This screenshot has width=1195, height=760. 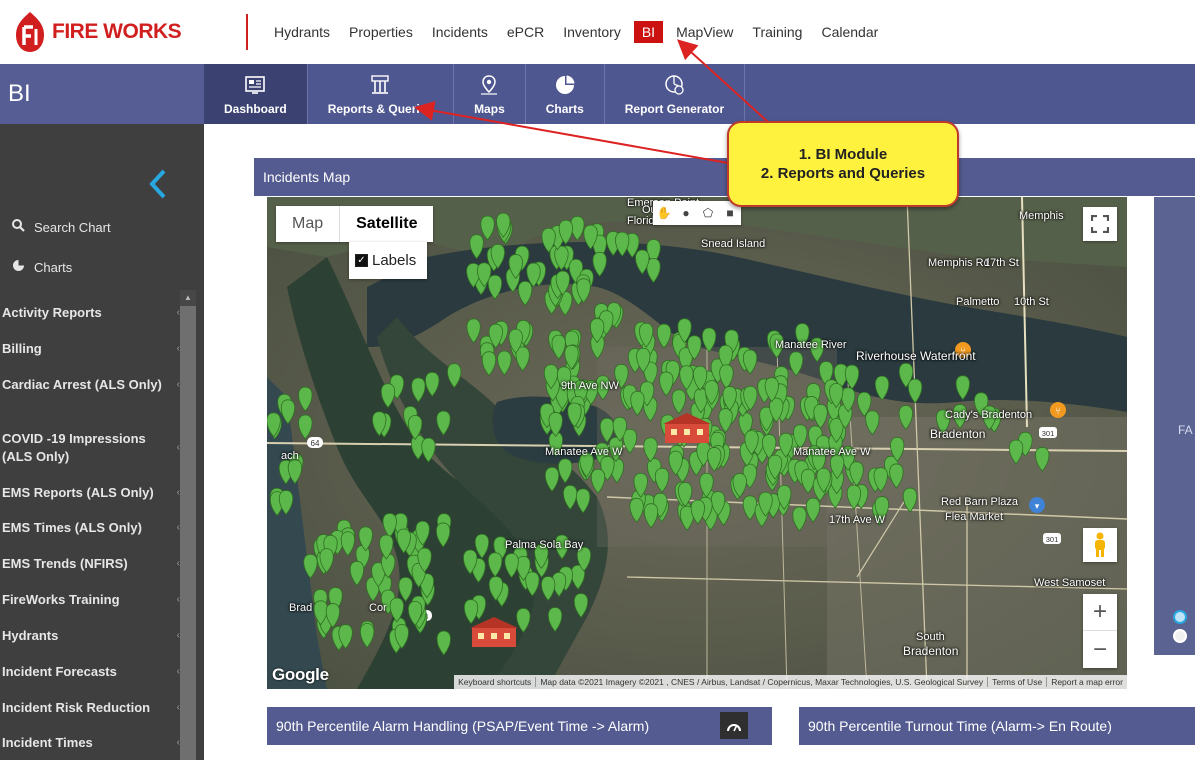 I want to click on scrollbar-thumb, so click(x=188, y=533).